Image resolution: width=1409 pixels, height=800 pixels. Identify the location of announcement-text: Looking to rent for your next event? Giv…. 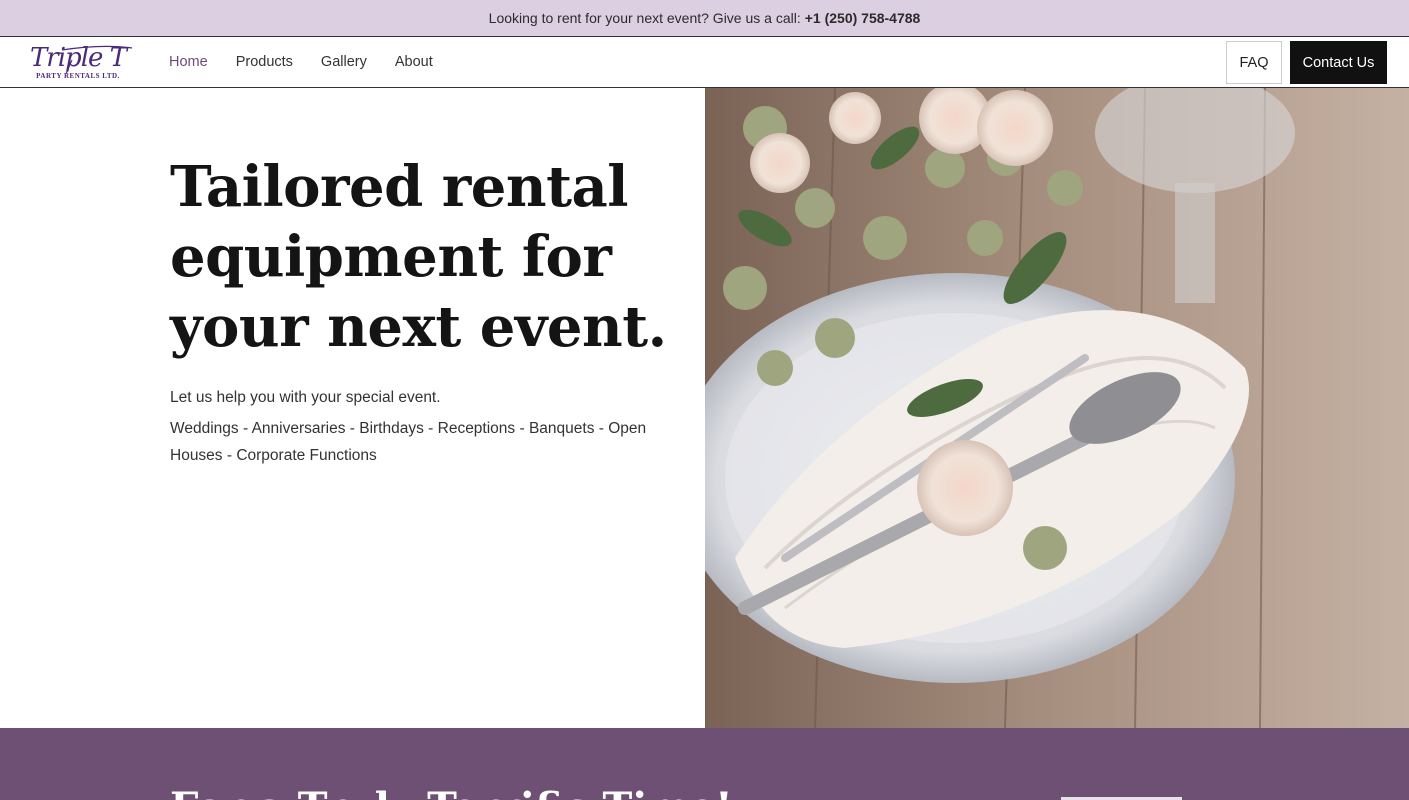
(644, 18).